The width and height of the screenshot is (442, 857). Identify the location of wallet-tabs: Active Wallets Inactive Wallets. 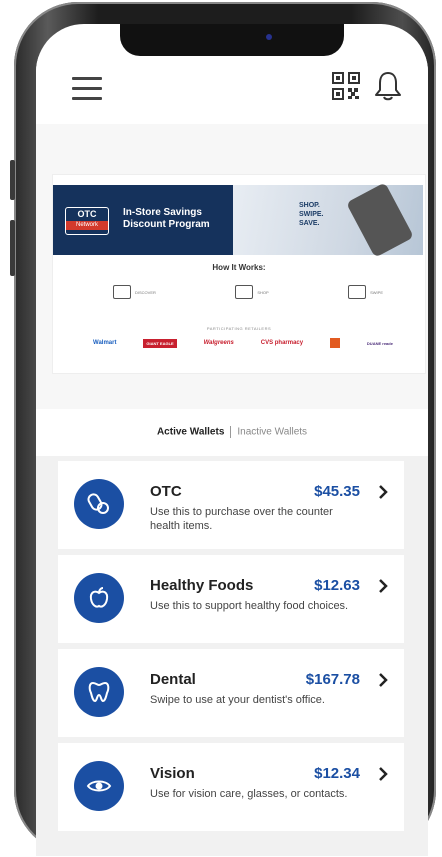
(232, 432).